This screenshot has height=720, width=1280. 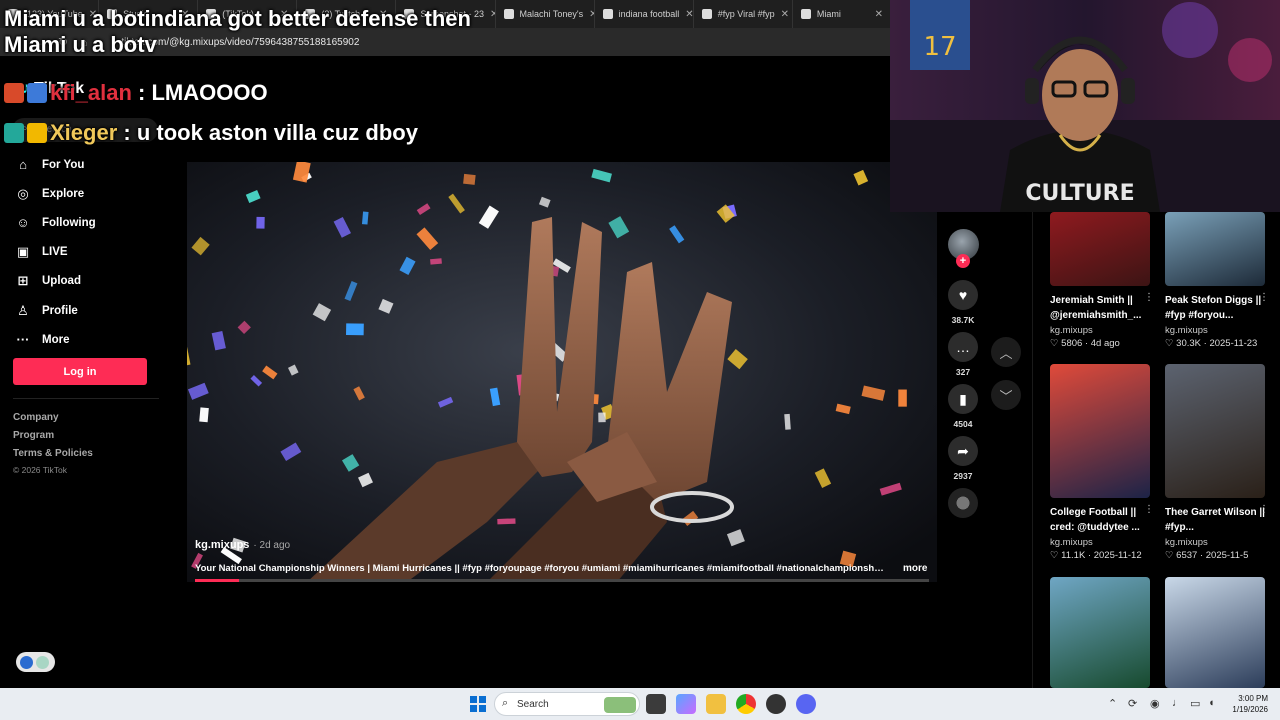 What do you see at coordinates (26, 662) in the screenshot?
I see `play-icon` at bounding box center [26, 662].